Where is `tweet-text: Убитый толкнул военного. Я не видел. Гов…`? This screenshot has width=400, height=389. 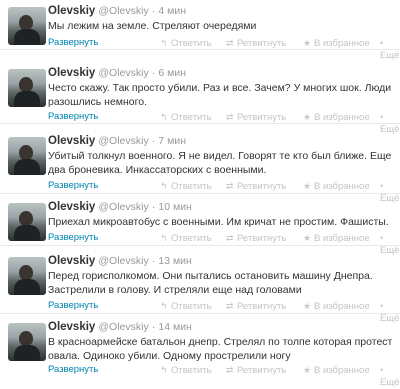 tweet-text: Убитый толкнул военного. Я не видел. Гов… is located at coordinates (220, 163).